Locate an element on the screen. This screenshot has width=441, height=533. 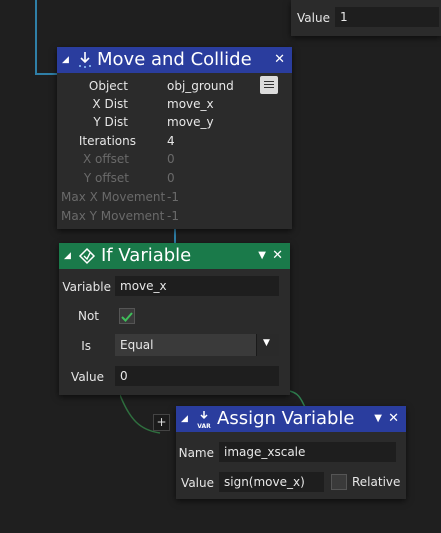
move-and-collide-title: Move and Collide is located at coordinates (174, 59).